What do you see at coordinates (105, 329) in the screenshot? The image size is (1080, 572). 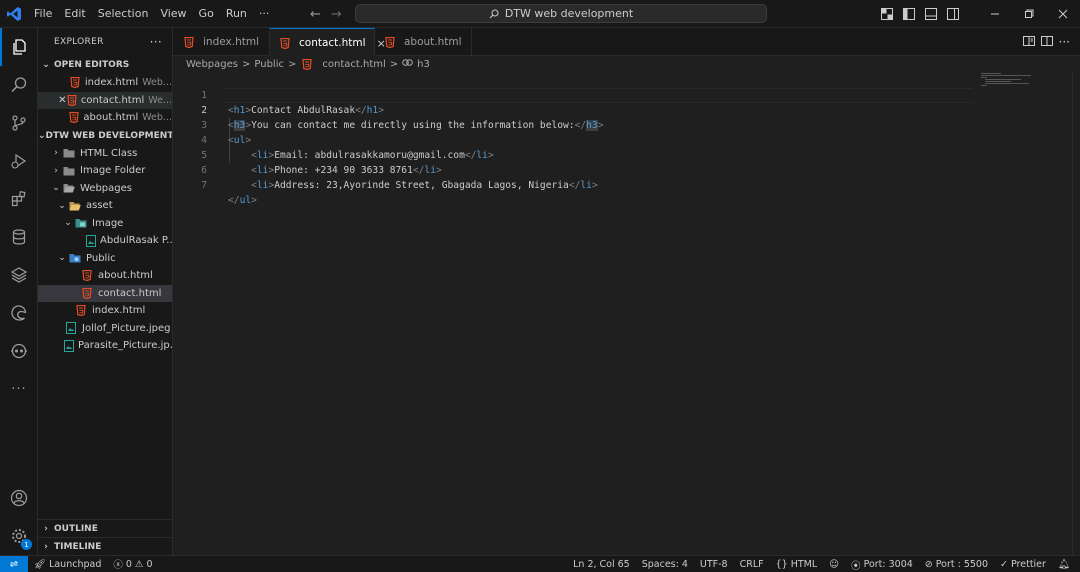 I see `tree-item-jollof-picture: Jollof_Picture.jpeg` at bounding box center [105, 329].